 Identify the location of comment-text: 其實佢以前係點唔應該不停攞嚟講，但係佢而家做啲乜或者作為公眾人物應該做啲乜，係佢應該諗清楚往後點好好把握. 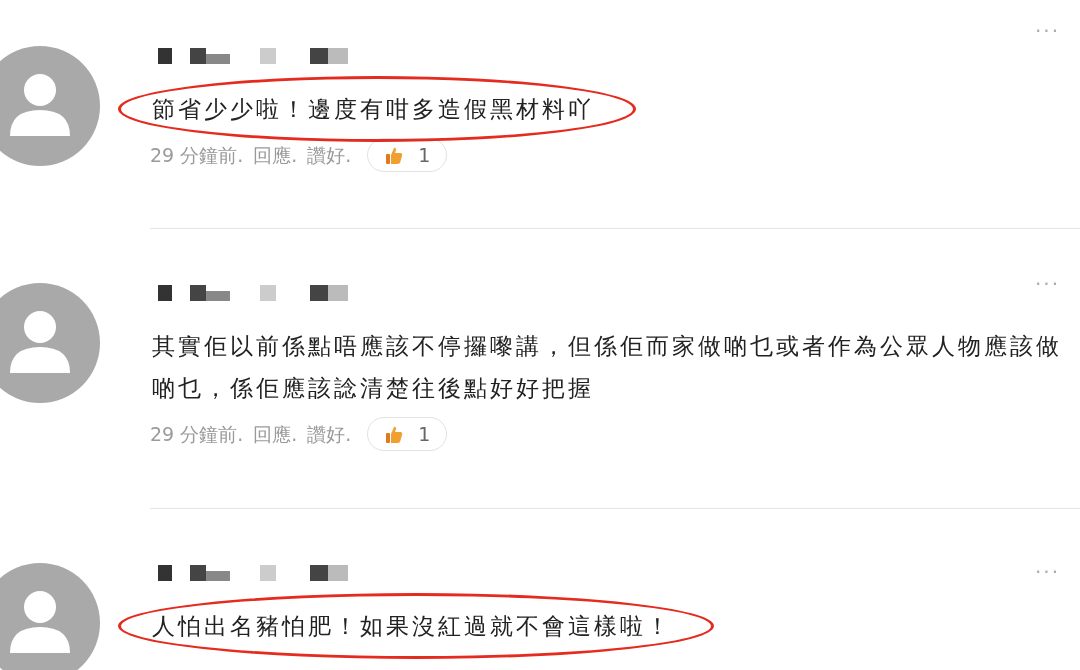
(607, 367).